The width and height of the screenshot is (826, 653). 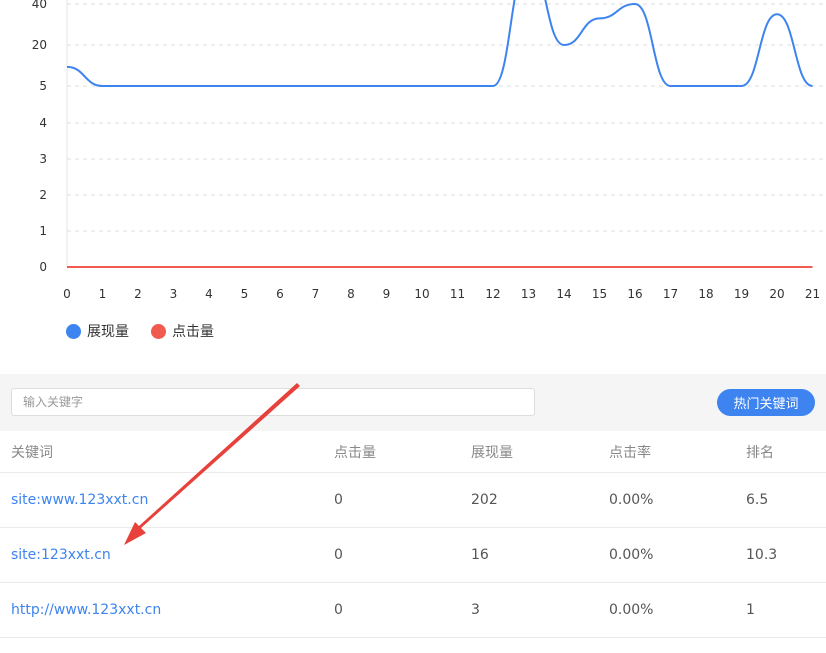 What do you see at coordinates (273, 402) in the screenshot?
I see `keyword-search-input` at bounding box center [273, 402].